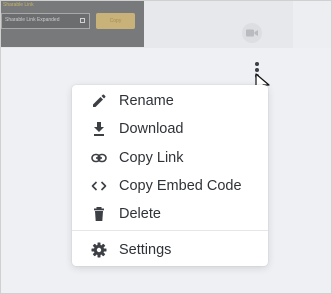 The width and height of the screenshot is (332, 294). What do you see at coordinates (151, 158) in the screenshot?
I see `menu-item-label: Copy Link` at bounding box center [151, 158].